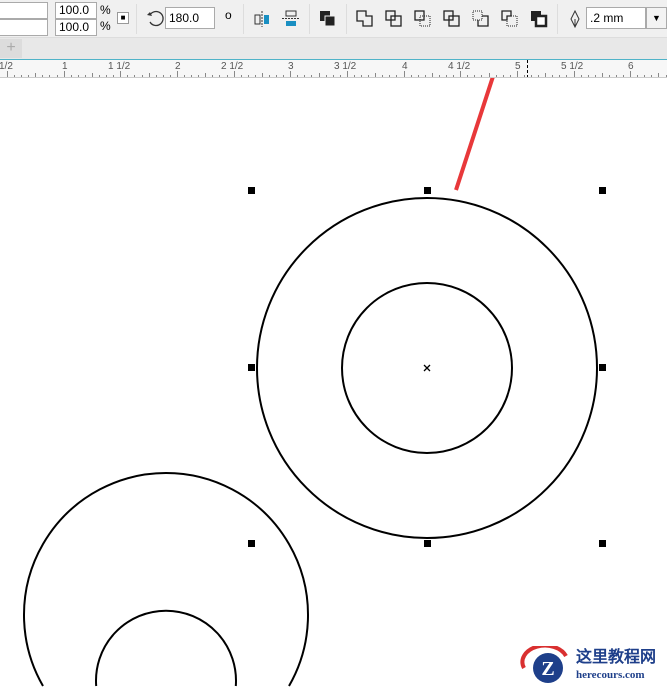 The width and height of the screenshot is (667, 688). Describe the element at coordinates (527, 68) in the screenshot. I see `cursor-marker` at that location.